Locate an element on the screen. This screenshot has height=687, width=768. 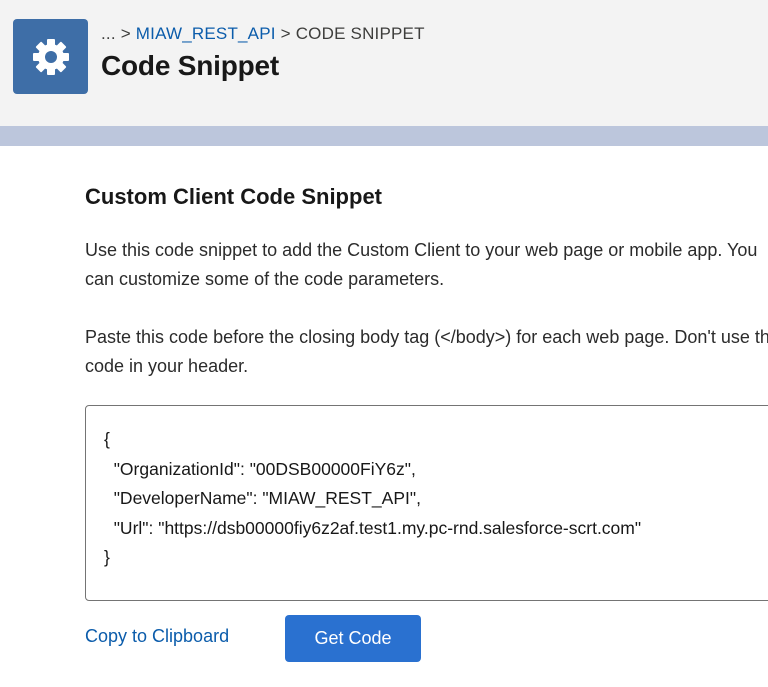
section-title: Custom Client Code Snippet is located at coordinates (233, 196).